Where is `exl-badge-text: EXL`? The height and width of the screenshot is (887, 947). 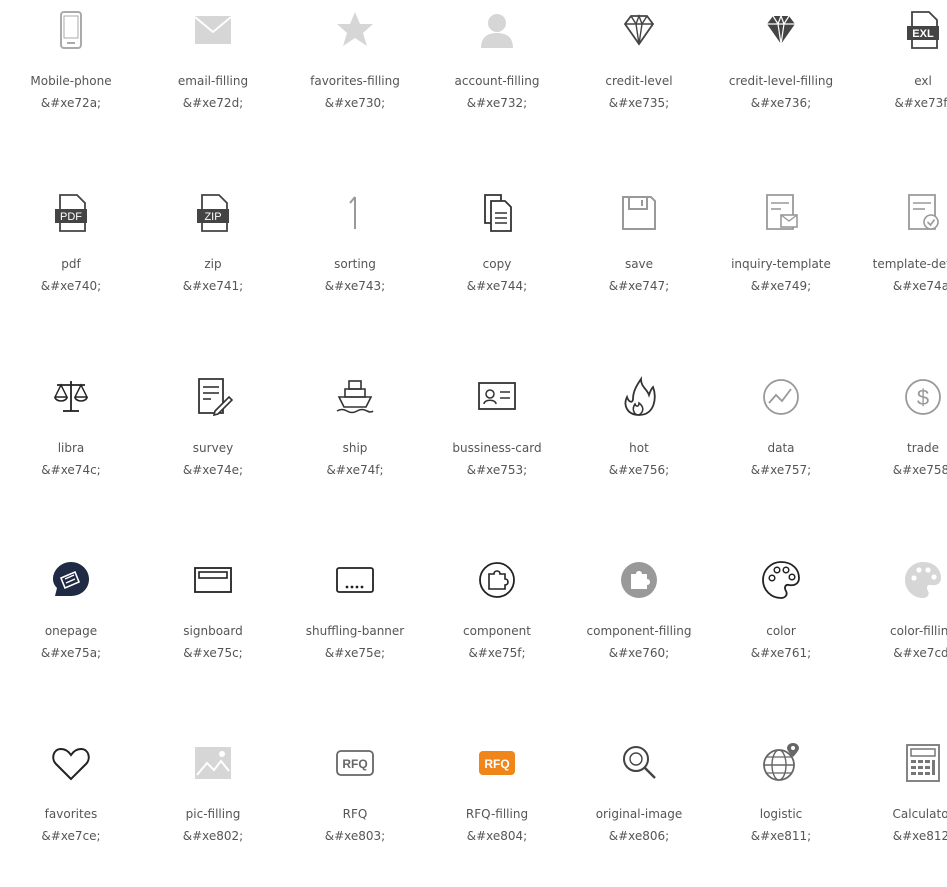
exl-badge-text: EXL is located at coordinates (923, 34).